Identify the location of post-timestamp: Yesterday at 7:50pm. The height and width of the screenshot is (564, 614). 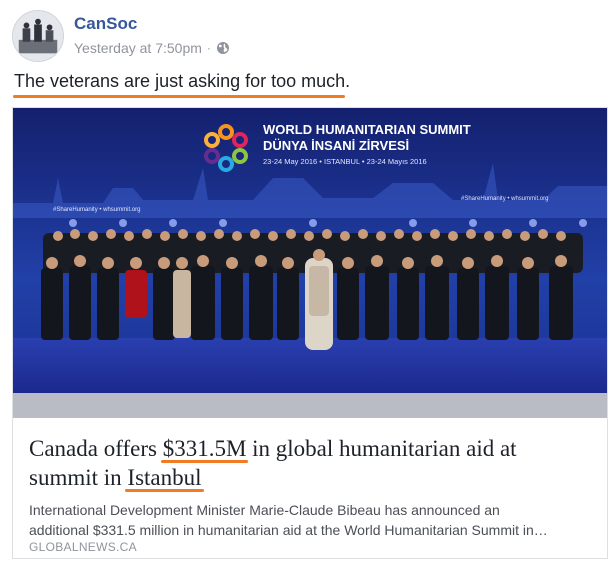
(138, 48).